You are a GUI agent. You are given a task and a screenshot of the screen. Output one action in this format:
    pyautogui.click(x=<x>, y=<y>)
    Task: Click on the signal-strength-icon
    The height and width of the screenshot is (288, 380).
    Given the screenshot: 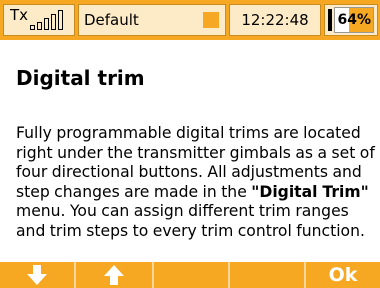 What is the action you would take?
    pyautogui.click(x=47, y=20)
    